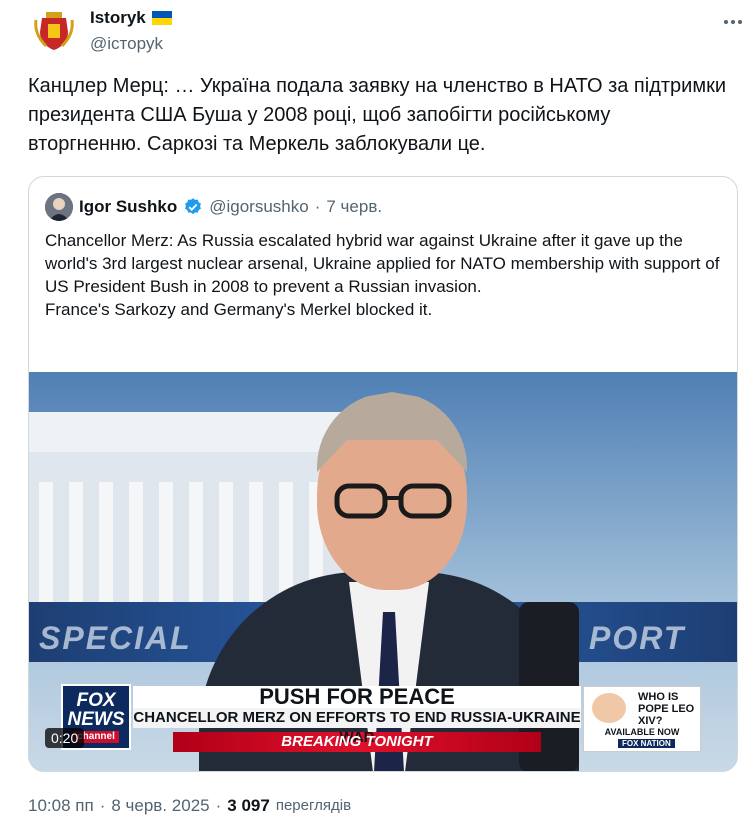  What do you see at coordinates (354, 207) in the screenshot?
I see `quoted-date: 7 черв.` at bounding box center [354, 207].